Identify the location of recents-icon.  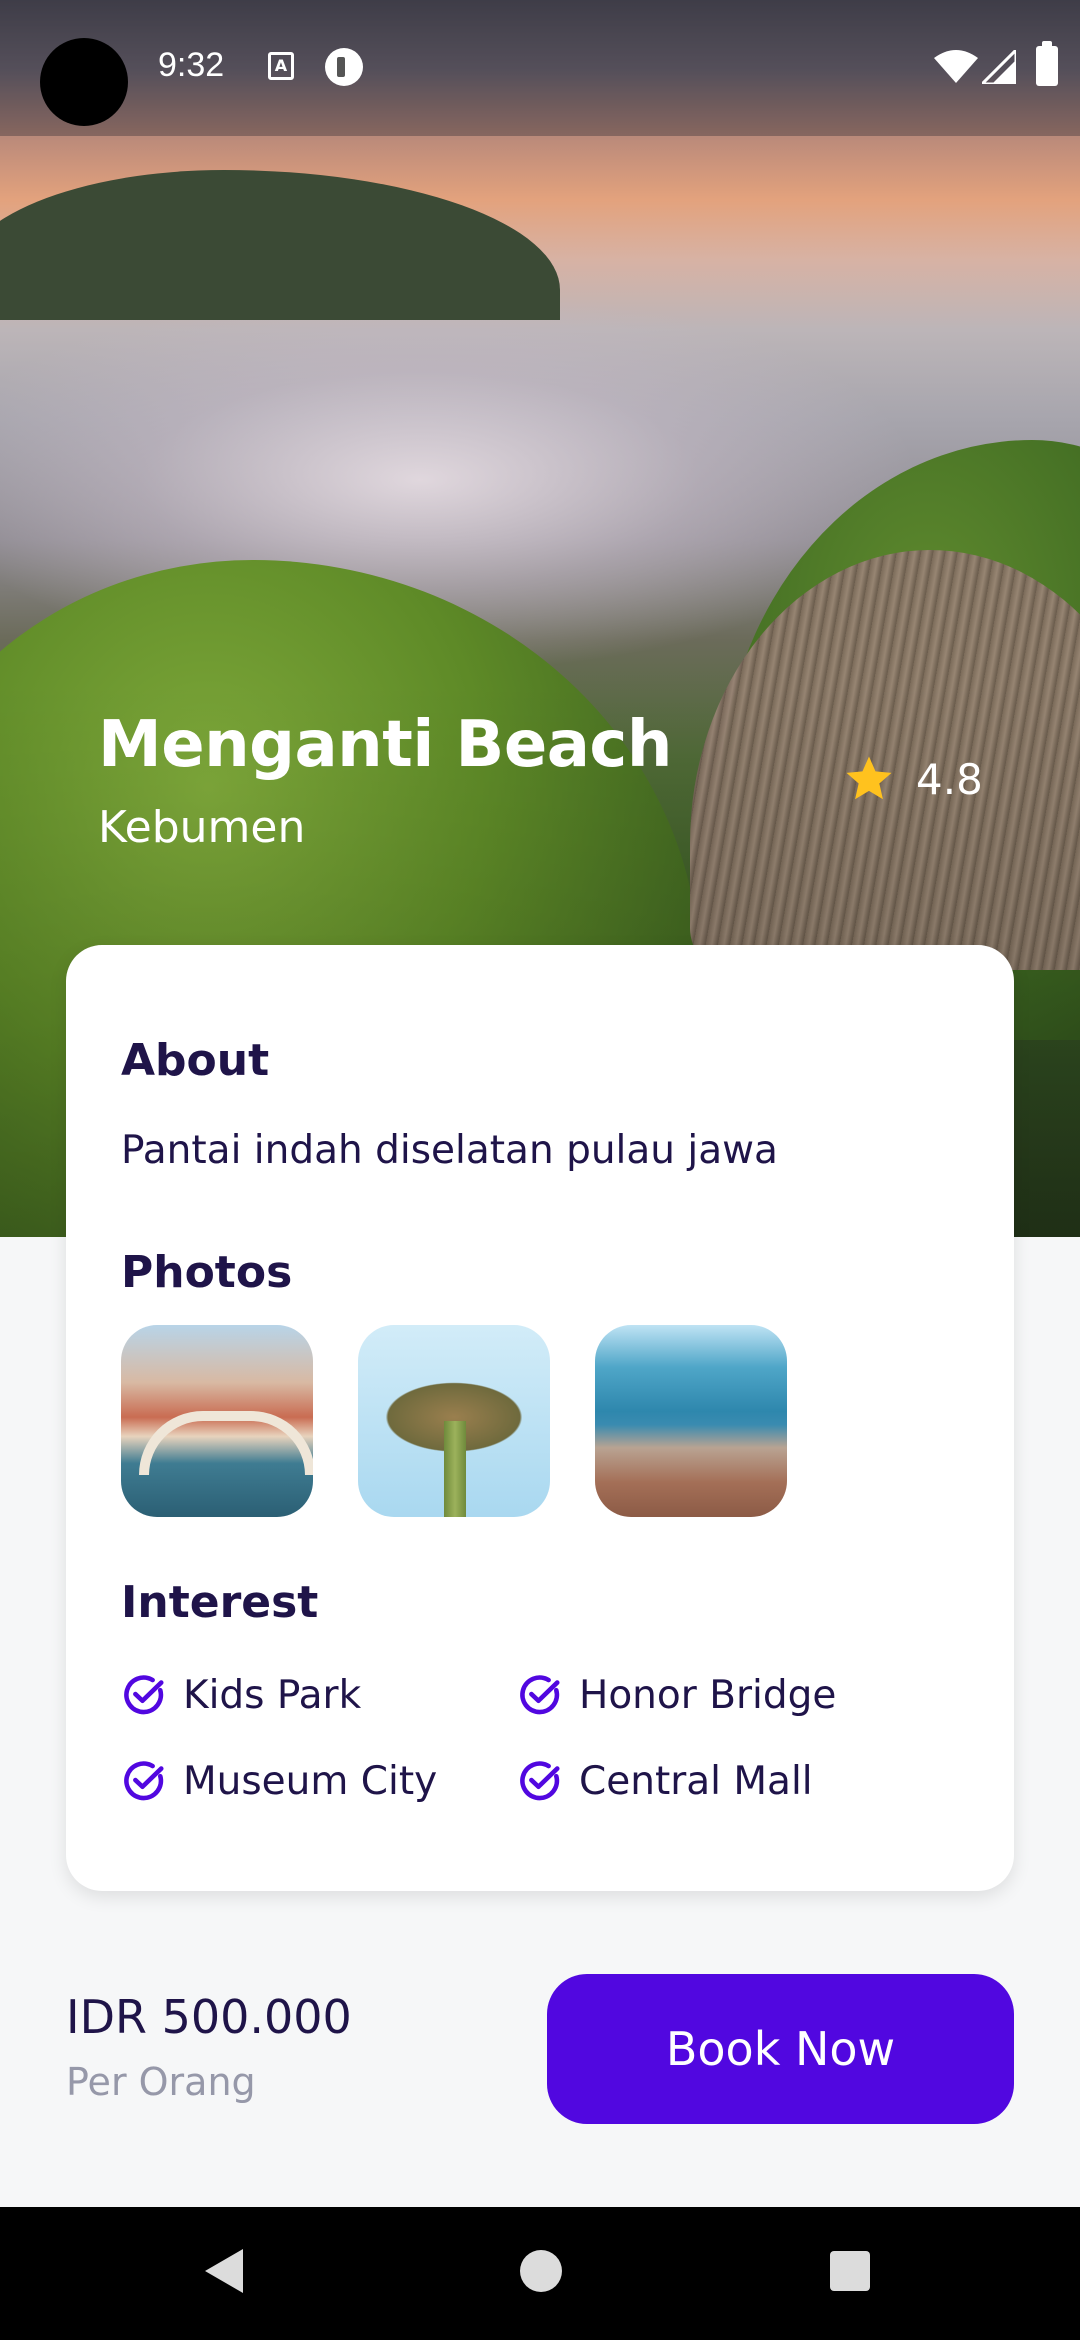
(850, 2271).